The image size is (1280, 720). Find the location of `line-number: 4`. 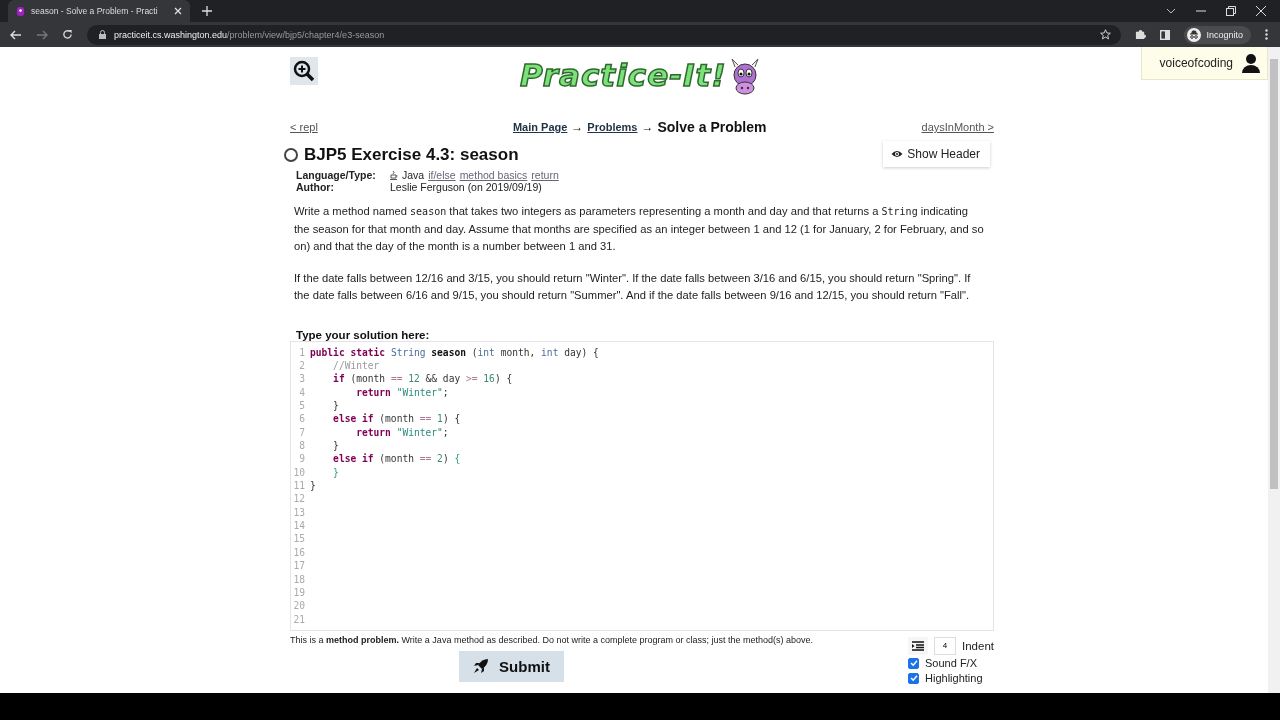

line-number: 4 is located at coordinates (302, 392).